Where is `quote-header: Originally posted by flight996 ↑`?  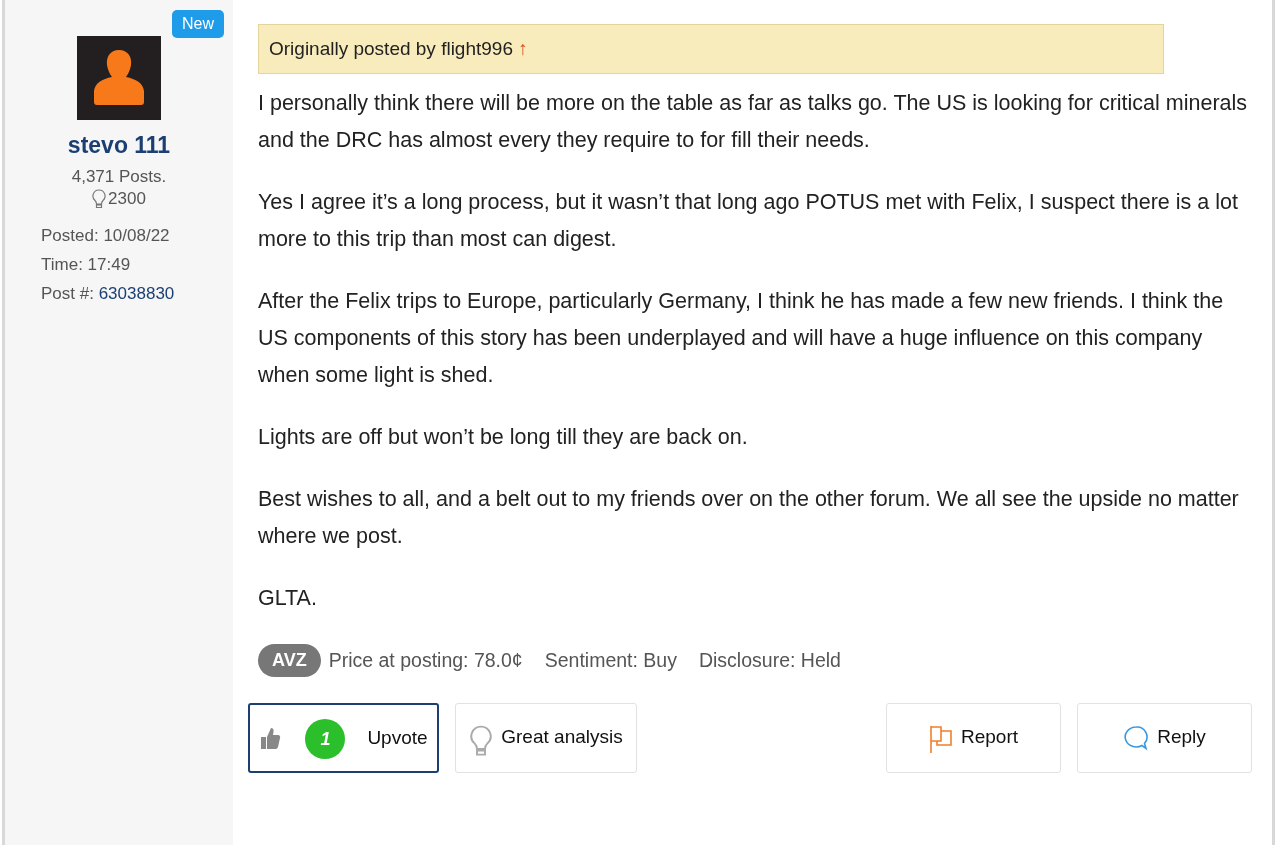
quote-header: Originally posted by flight996 ↑ is located at coordinates (711, 49).